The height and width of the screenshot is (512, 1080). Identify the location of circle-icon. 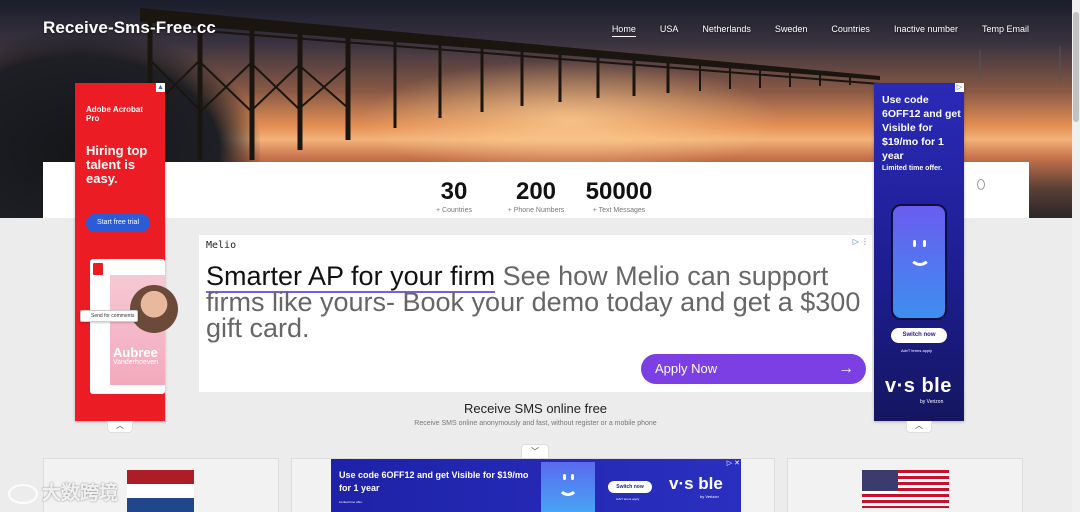
(981, 184).